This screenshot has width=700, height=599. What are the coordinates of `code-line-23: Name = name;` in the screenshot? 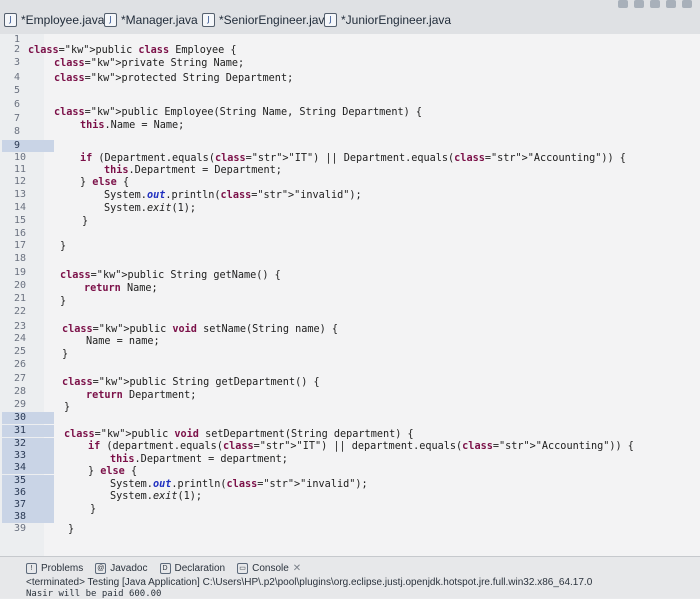 It's located at (123, 341).